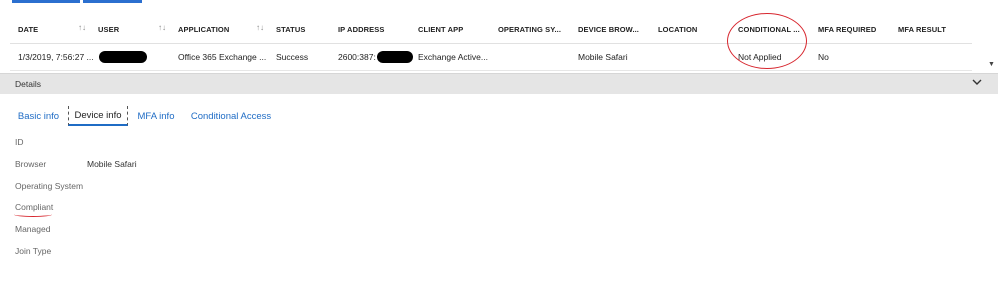  What do you see at coordinates (49, 186) in the screenshot?
I see `field-label-operating-system: Operating System` at bounding box center [49, 186].